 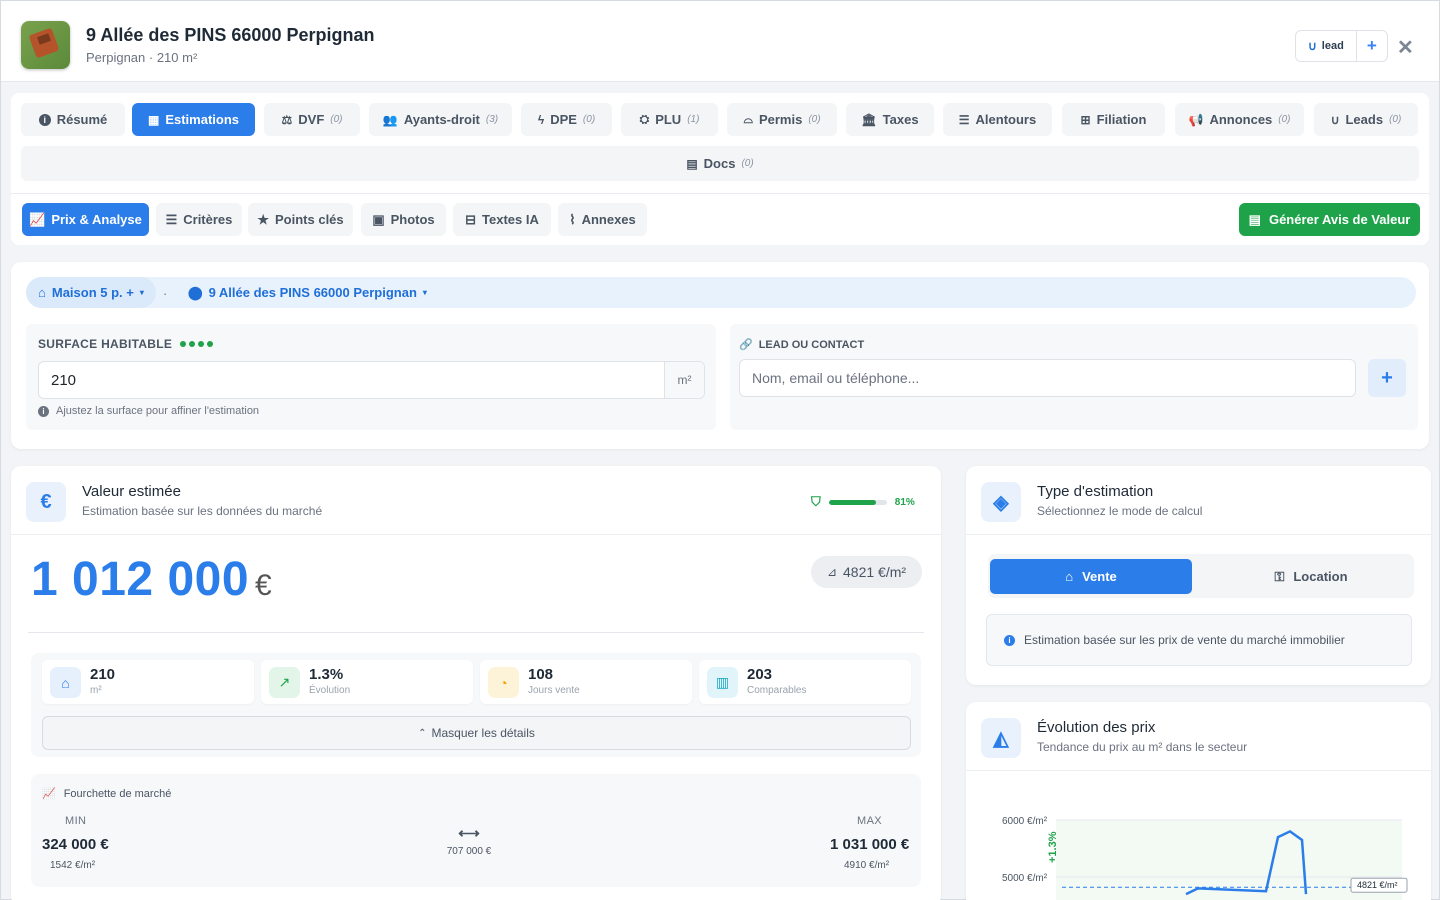 What do you see at coordinates (1006, 119) in the screenshot?
I see `tab-label: Alentours` at bounding box center [1006, 119].